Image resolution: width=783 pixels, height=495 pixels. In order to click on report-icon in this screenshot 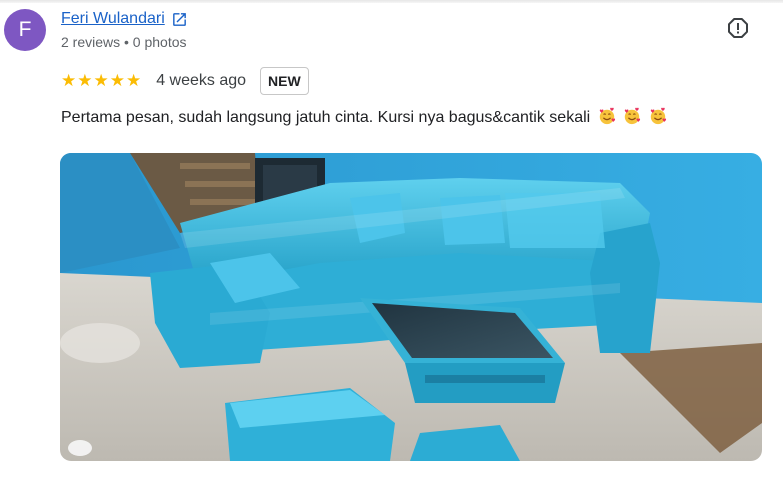, I will do `click(738, 28)`.